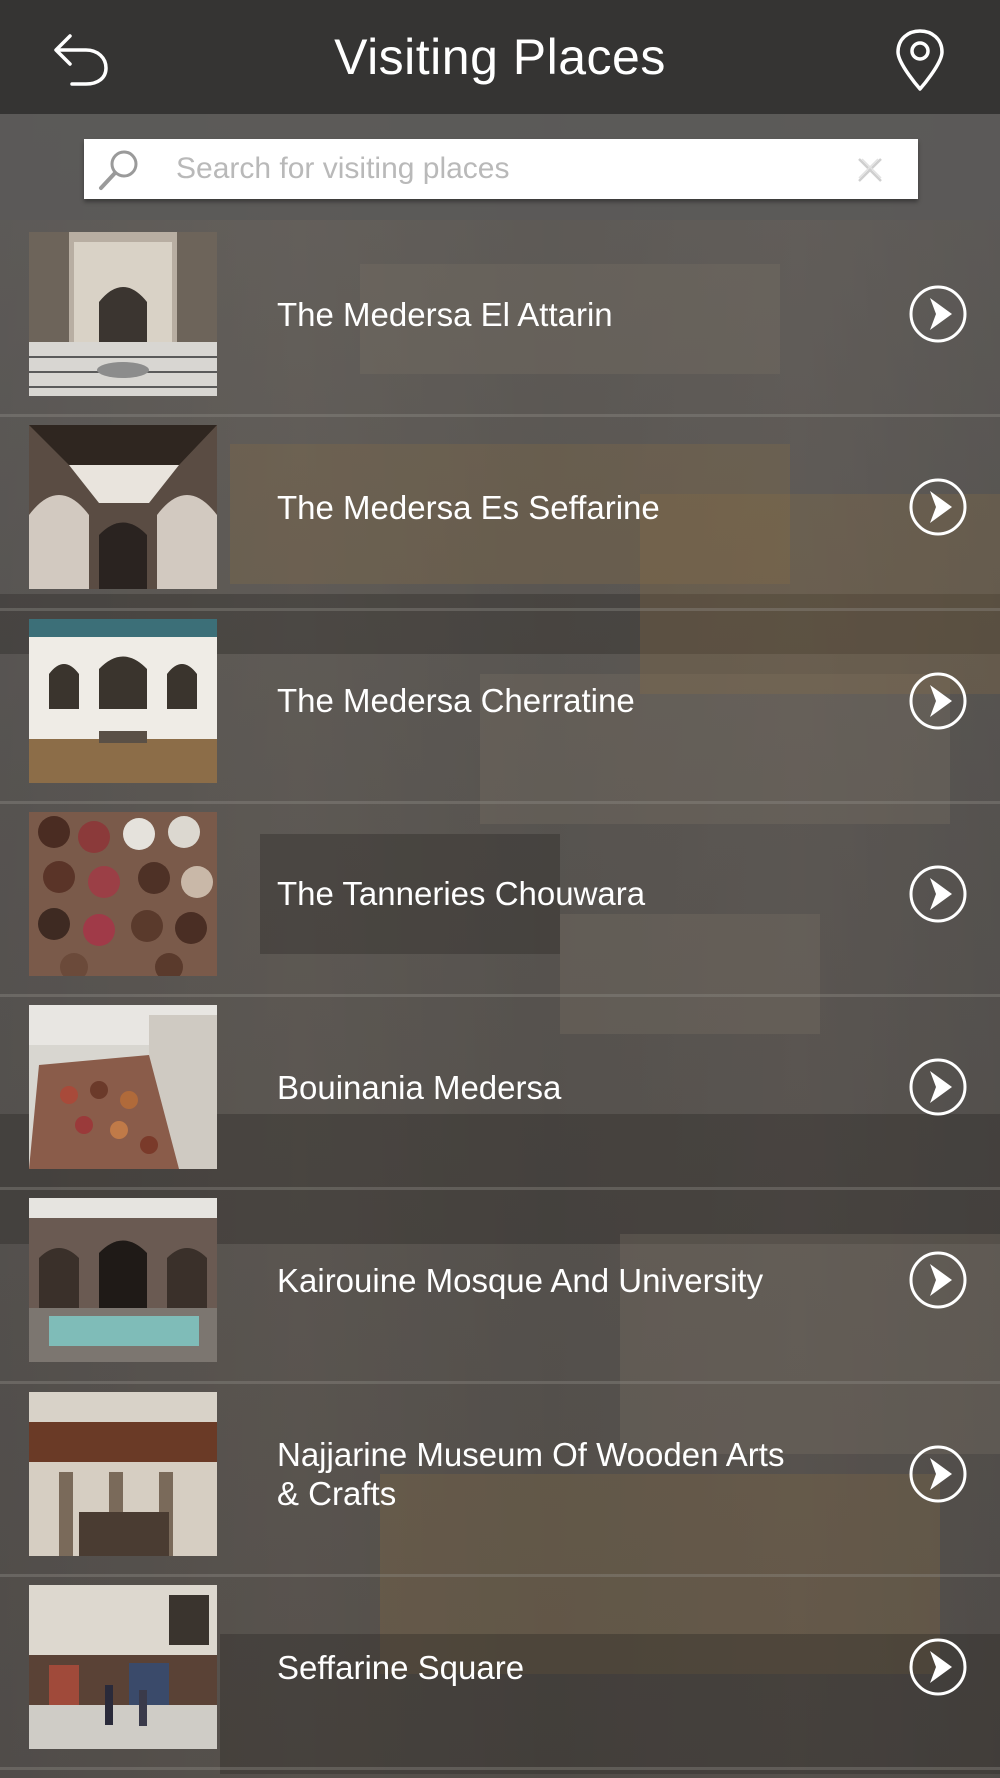 The image size is (1000, 1778). What do you see at coordinates (870, 170) in the screenshot?
I see `clear-icon` at bounding box center [870, 170].